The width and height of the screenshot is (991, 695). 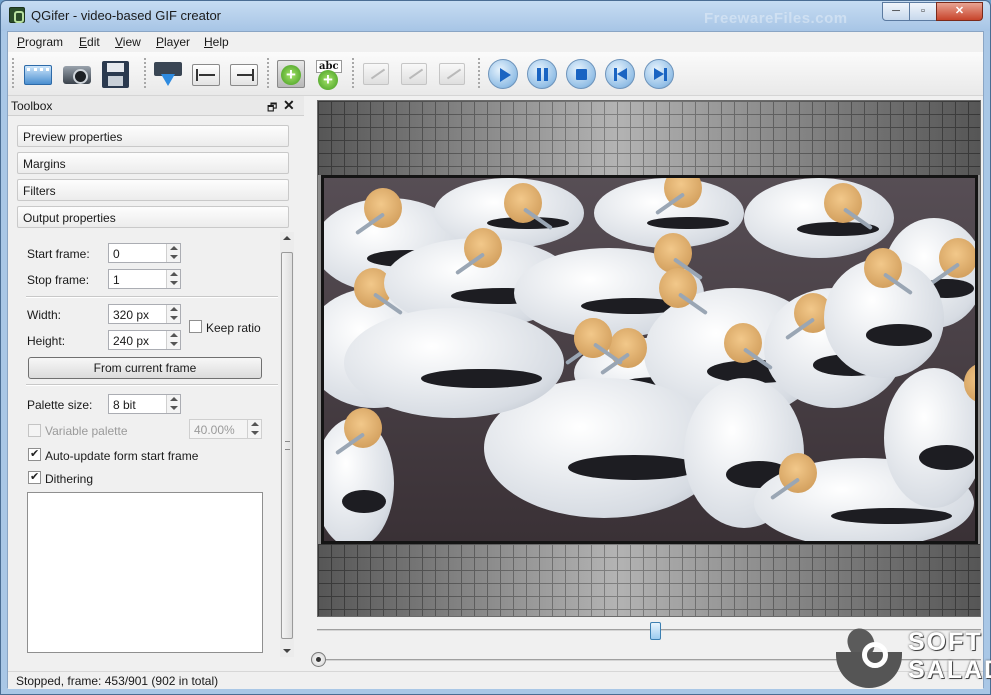 What do you see at coordinates (131, 42) in the screenshot?
I see `menu-view-label: iew` at bounding box center [131, 42].